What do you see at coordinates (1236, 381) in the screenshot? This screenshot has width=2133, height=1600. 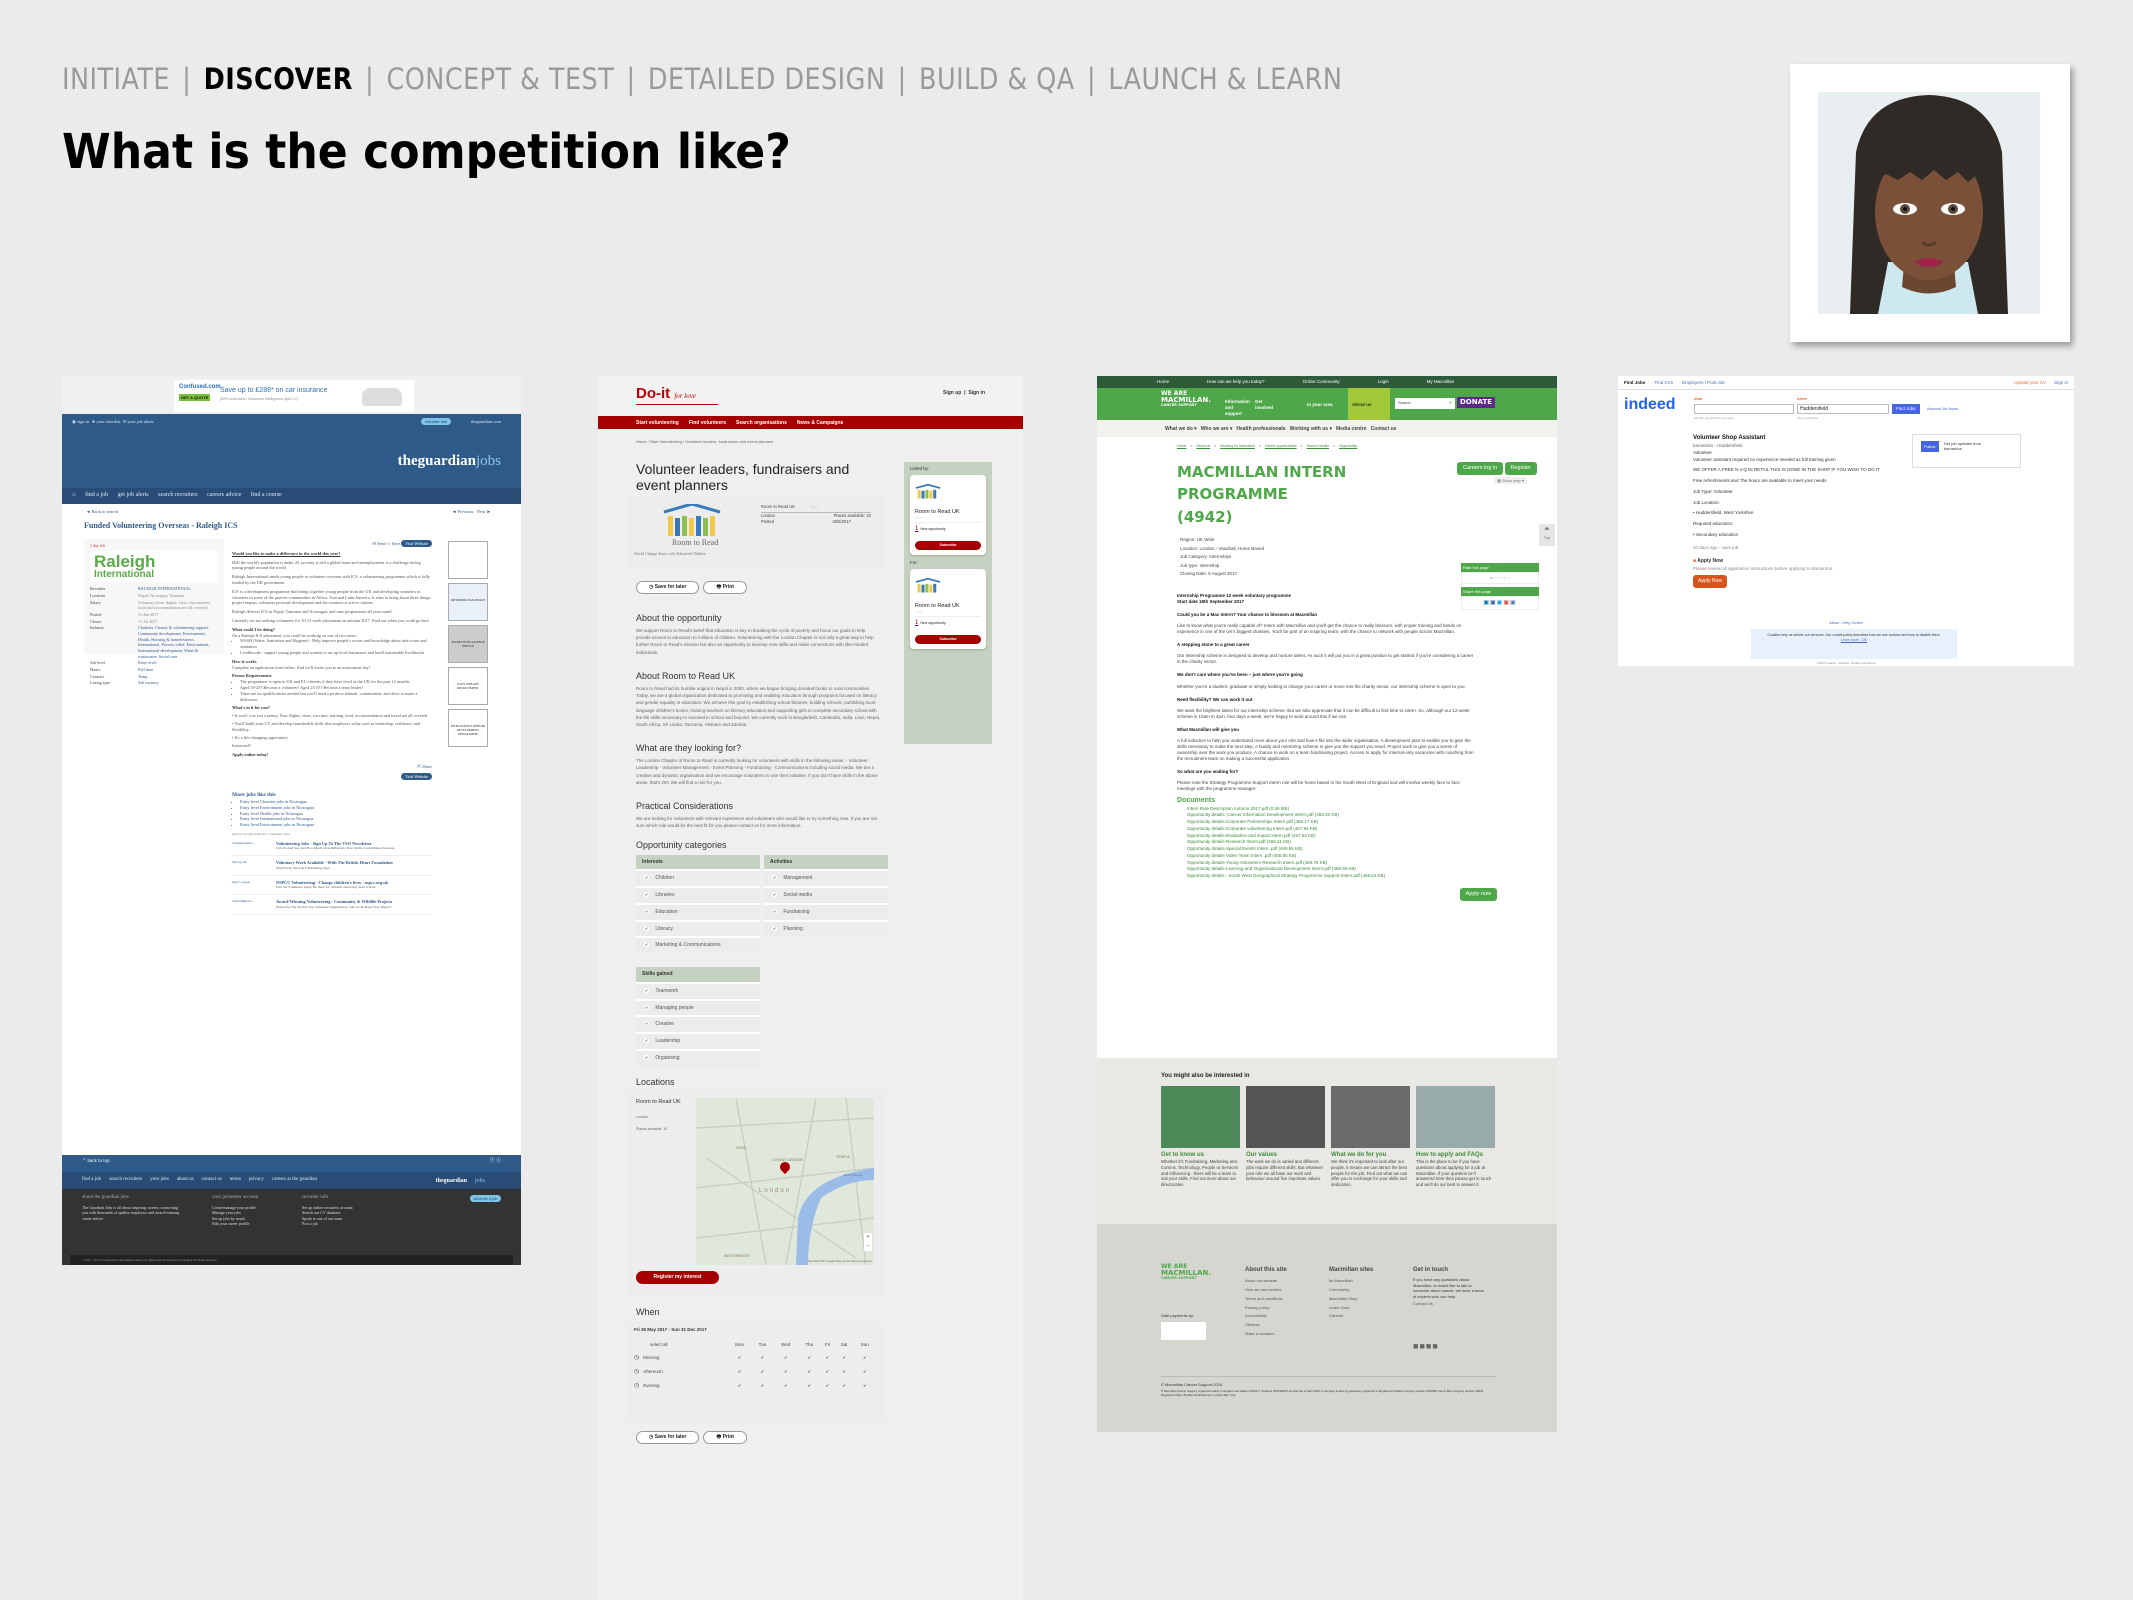 I see `topbar-link: How can we help you today?` at bounding box center [1236, 381].